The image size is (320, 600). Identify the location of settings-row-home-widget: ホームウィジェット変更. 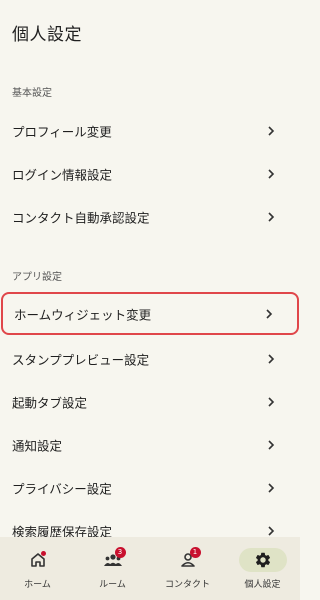
(150, 313).